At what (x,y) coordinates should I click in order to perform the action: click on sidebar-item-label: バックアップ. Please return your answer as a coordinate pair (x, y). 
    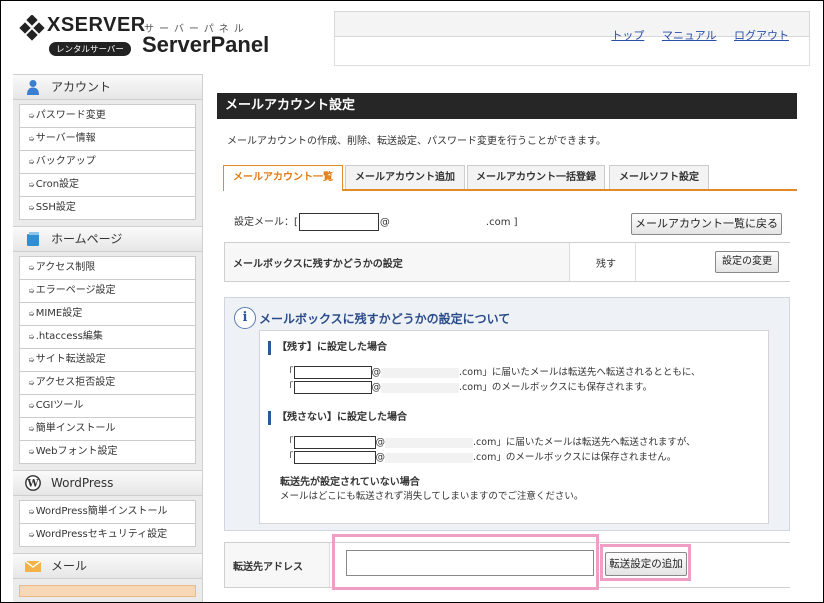
    Looking at the image, I should click on (65, 161).